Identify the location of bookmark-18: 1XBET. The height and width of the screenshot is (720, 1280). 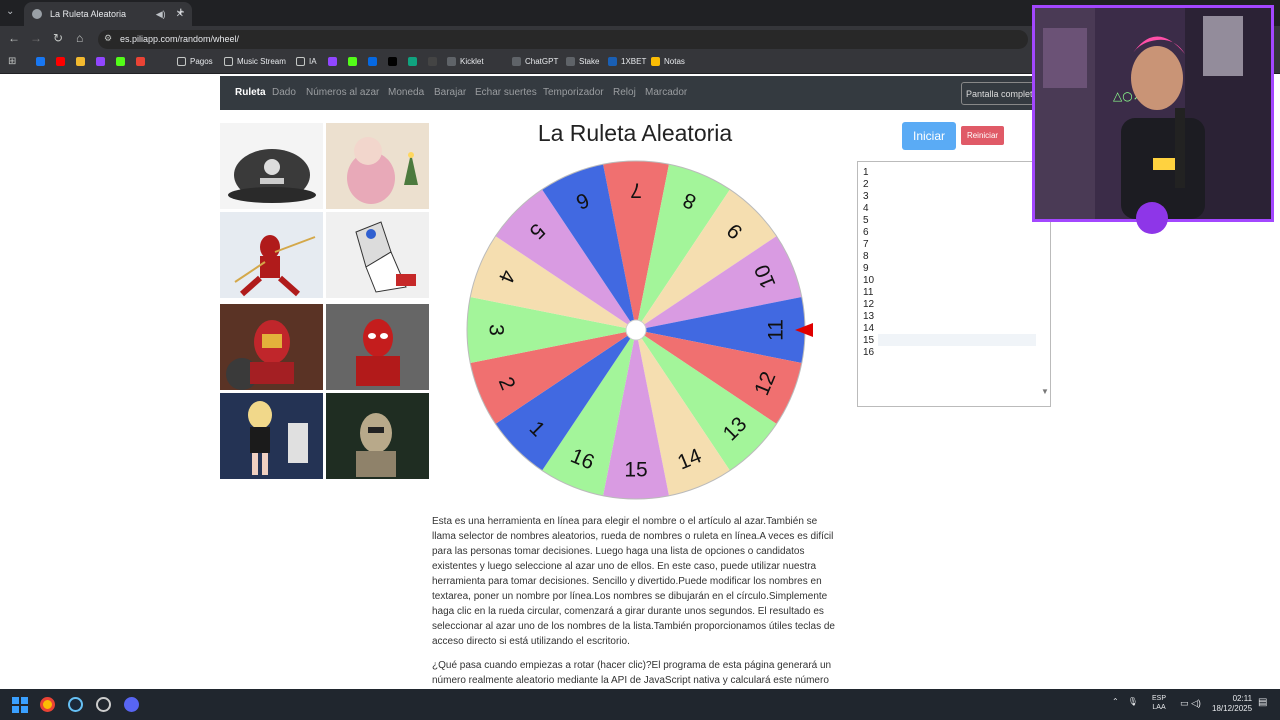
(627, 61).